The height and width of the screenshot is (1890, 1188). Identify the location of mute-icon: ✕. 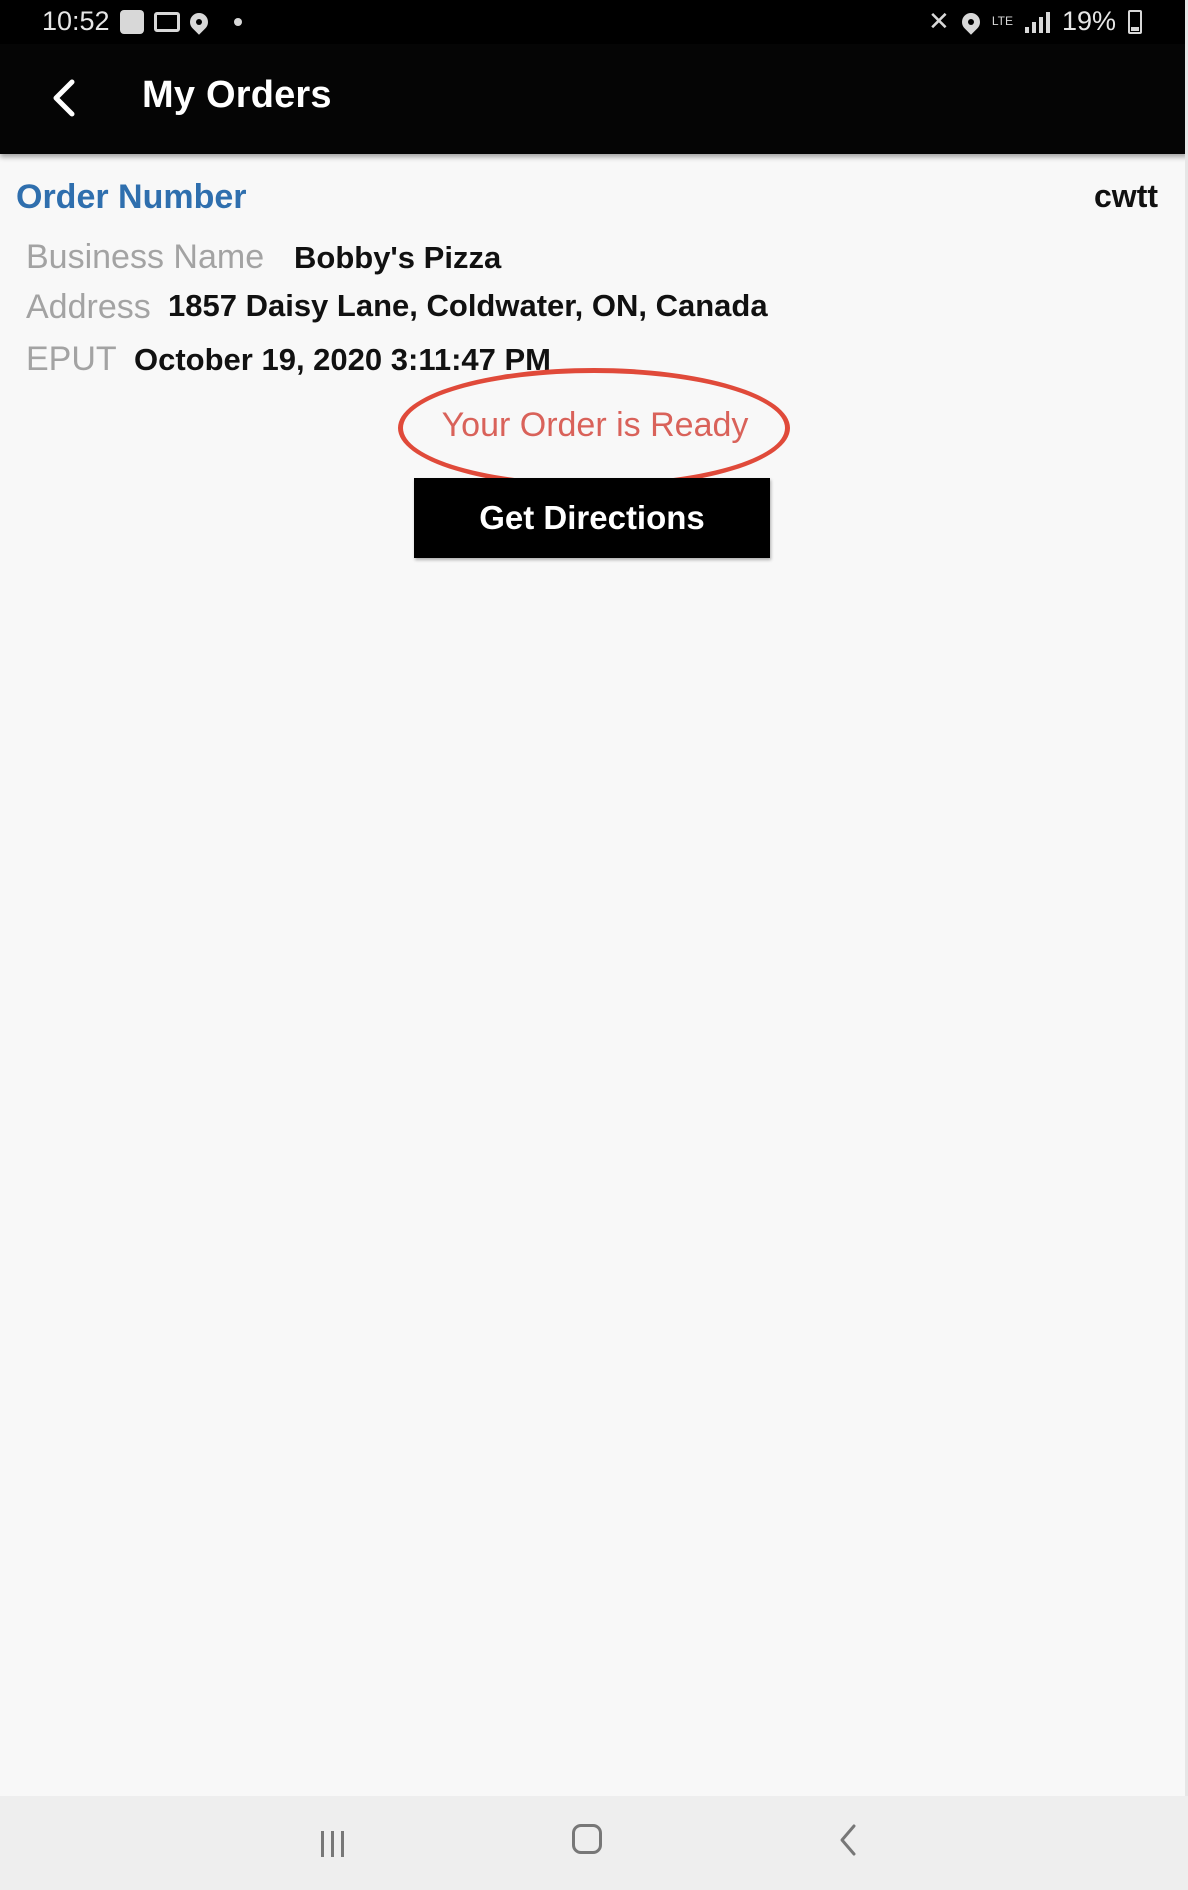
(939, 21).